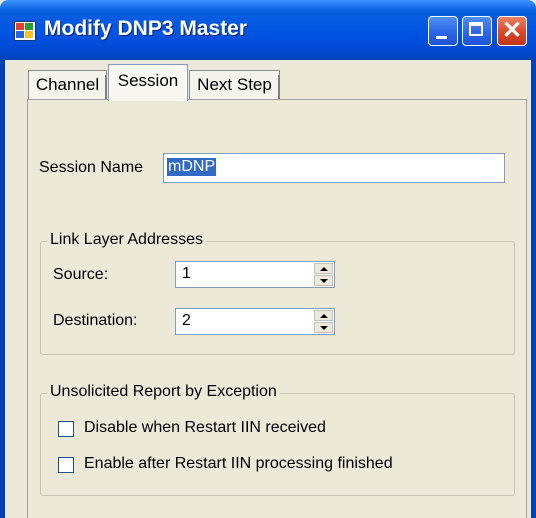 This screenshot has width=536, height=518. Describe the element at coordinates (443, 31) in the screenshot. I see `minimize-button` at that location.